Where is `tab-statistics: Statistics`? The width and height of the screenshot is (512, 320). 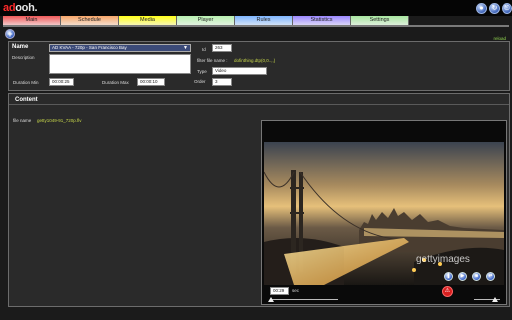
tab-statistics: Statistics is located at coordinates (322, 20).